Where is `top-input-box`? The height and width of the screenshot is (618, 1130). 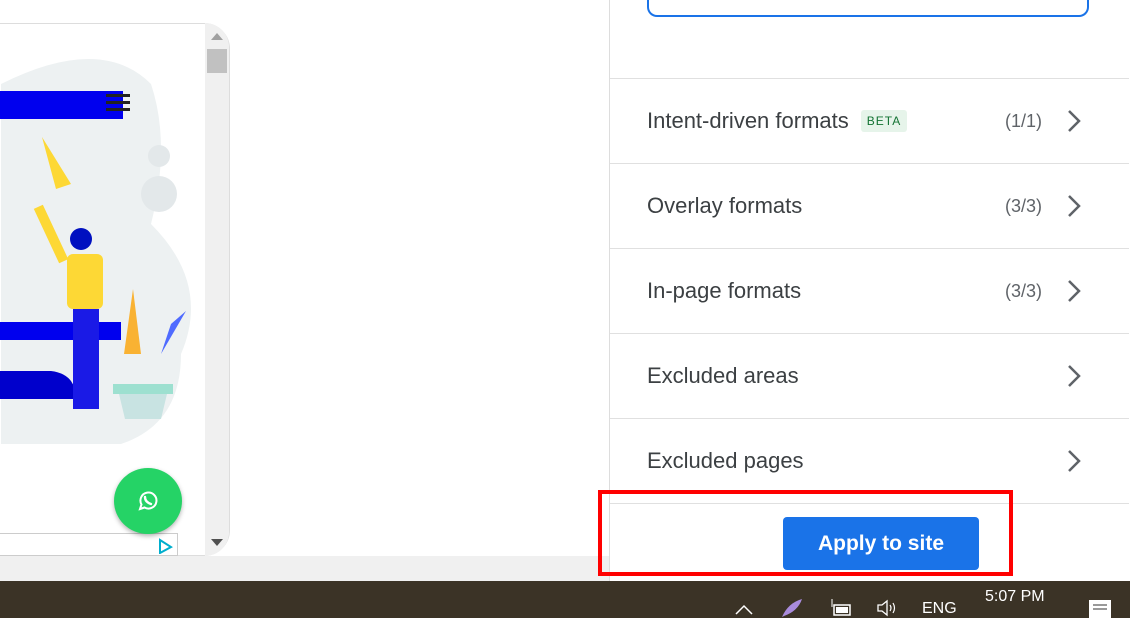
top-input-box is located at coordinates (868, 8).